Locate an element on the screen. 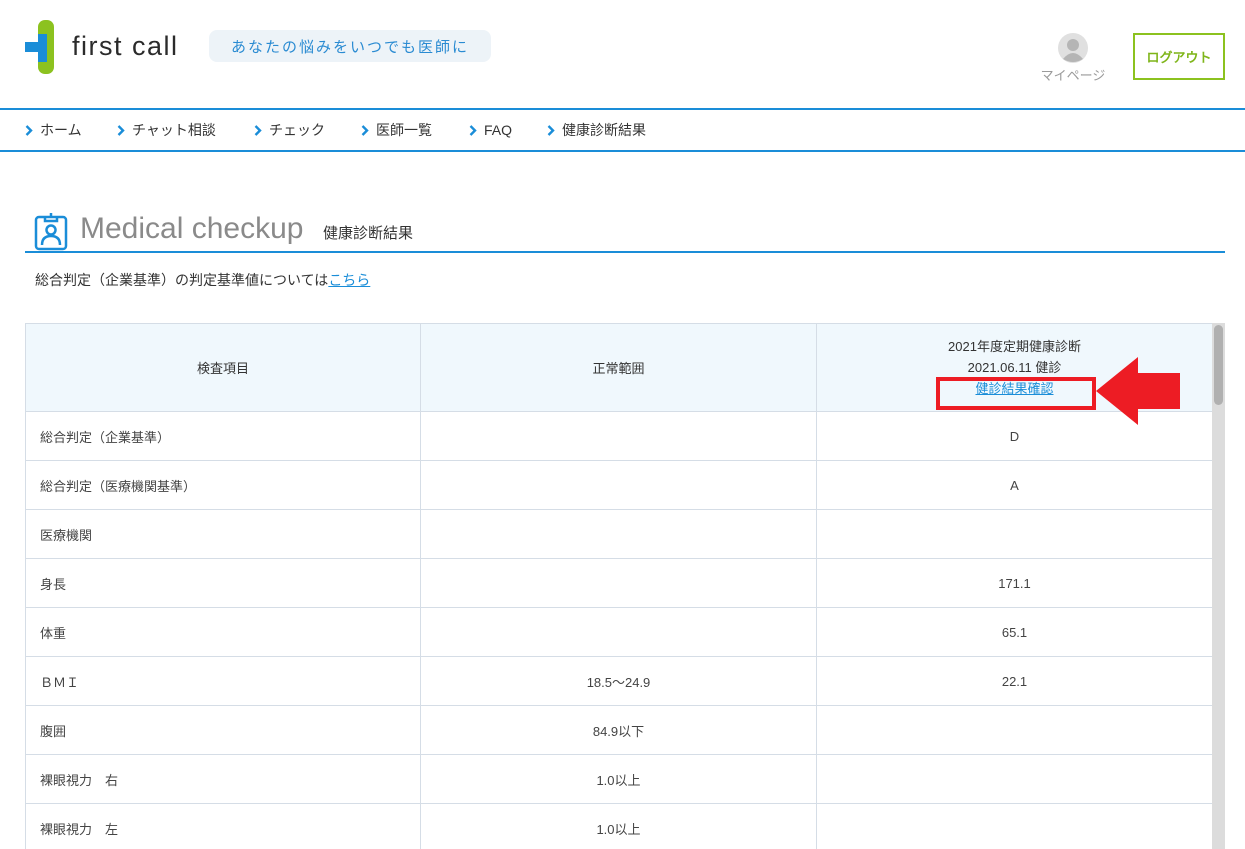  cell-value: 65.1 is located at coordinates (1014, 632).